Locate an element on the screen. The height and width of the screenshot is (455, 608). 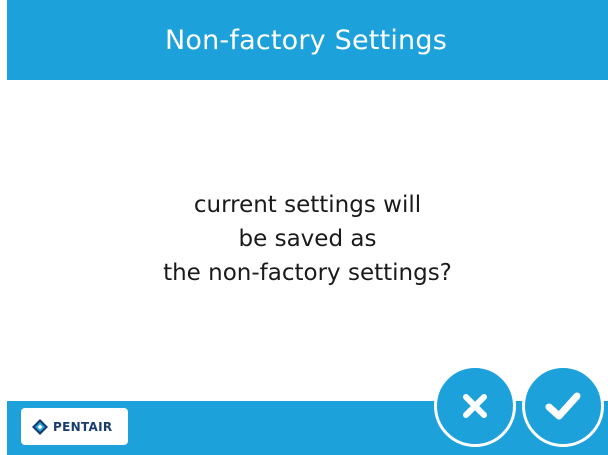
confirm-button is located at coordinates (563, 406).